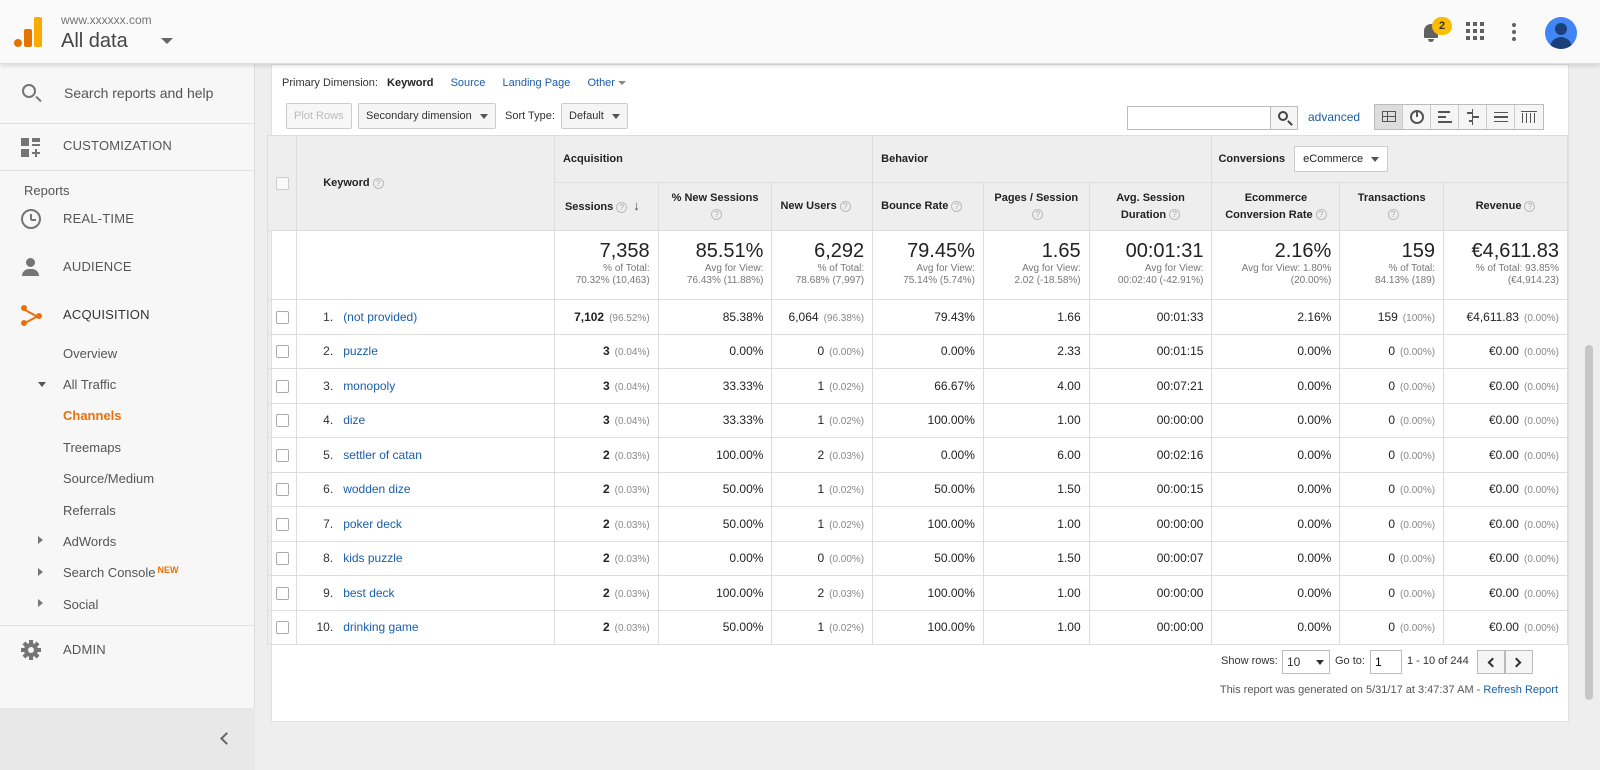 The image size is (1600, 770). I want to click on term-cloud-view-icon, so click(1501, 117).